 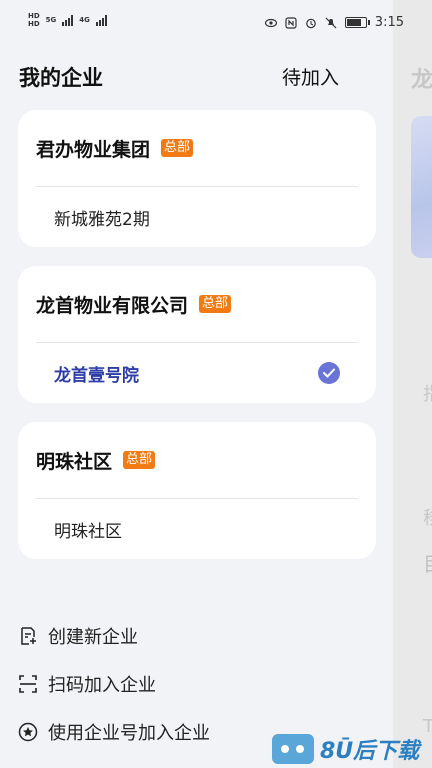 I want to click on company-header: 君办物业集团 总部, so click(x=197, y=148).